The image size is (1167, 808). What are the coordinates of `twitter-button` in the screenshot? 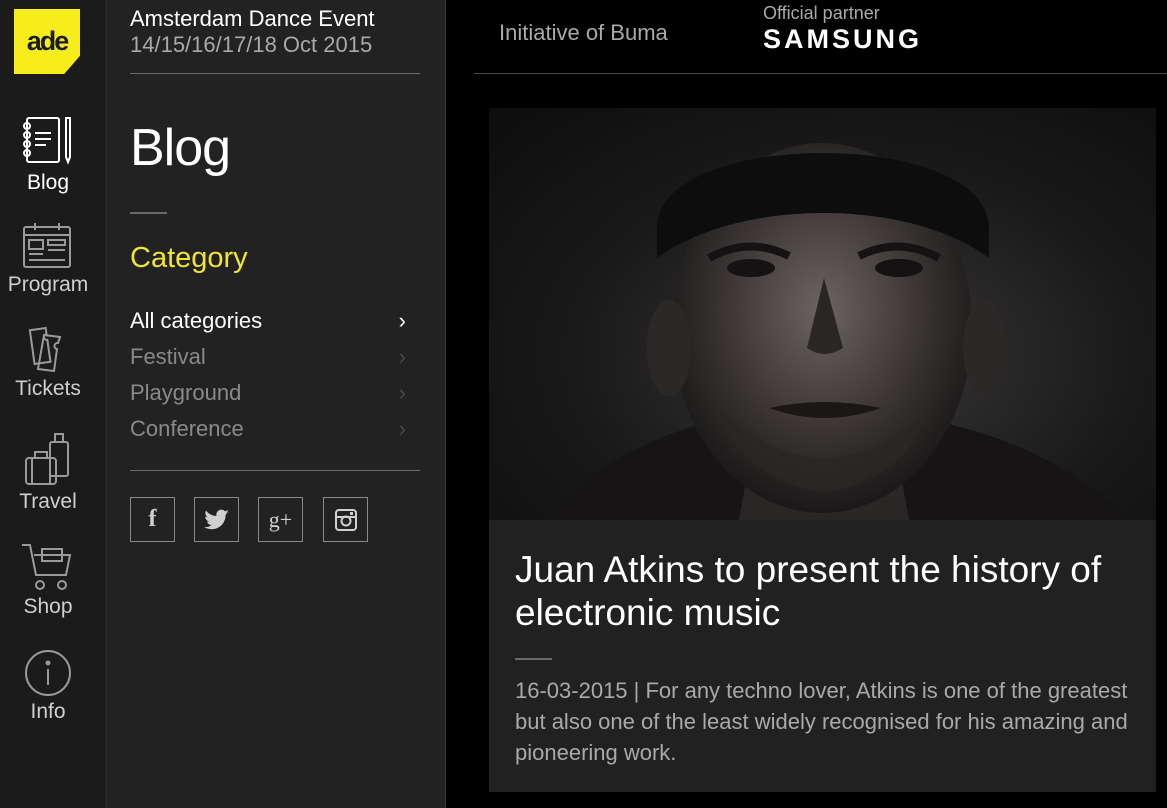 It's located at (216, 519).